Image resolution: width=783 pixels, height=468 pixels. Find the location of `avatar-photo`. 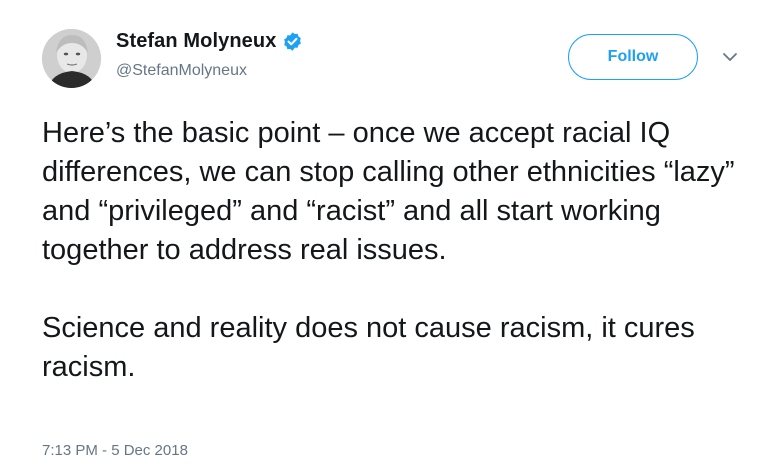

avatar-photo is located at coordinates (71, 58).